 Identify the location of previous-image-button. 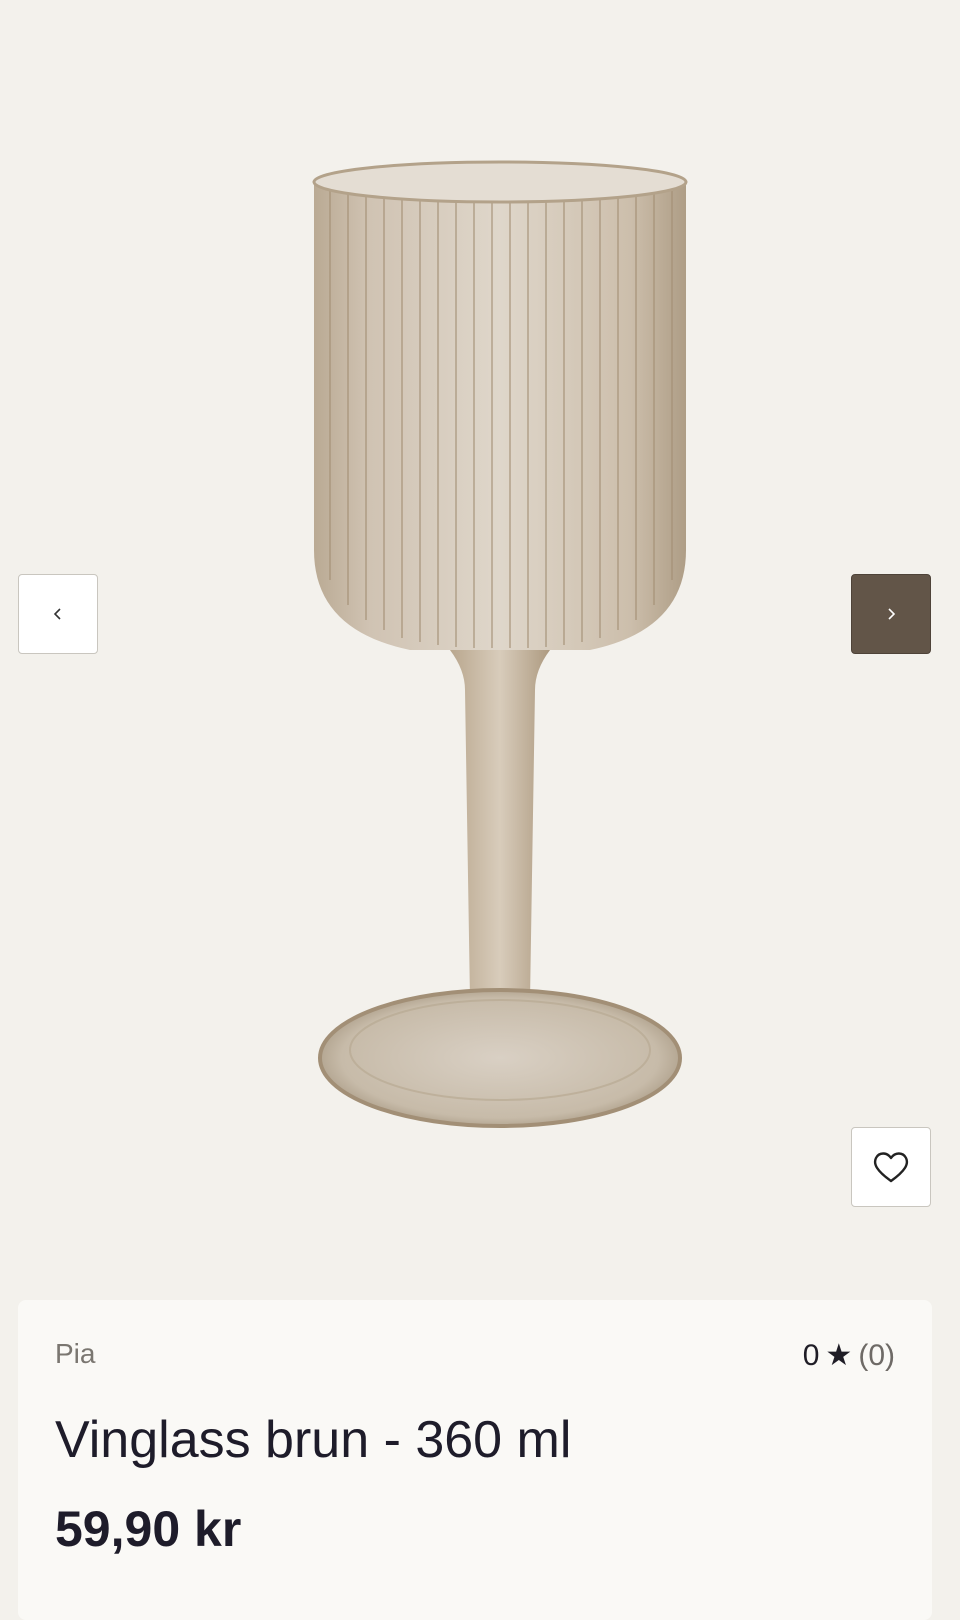
(58, 614).